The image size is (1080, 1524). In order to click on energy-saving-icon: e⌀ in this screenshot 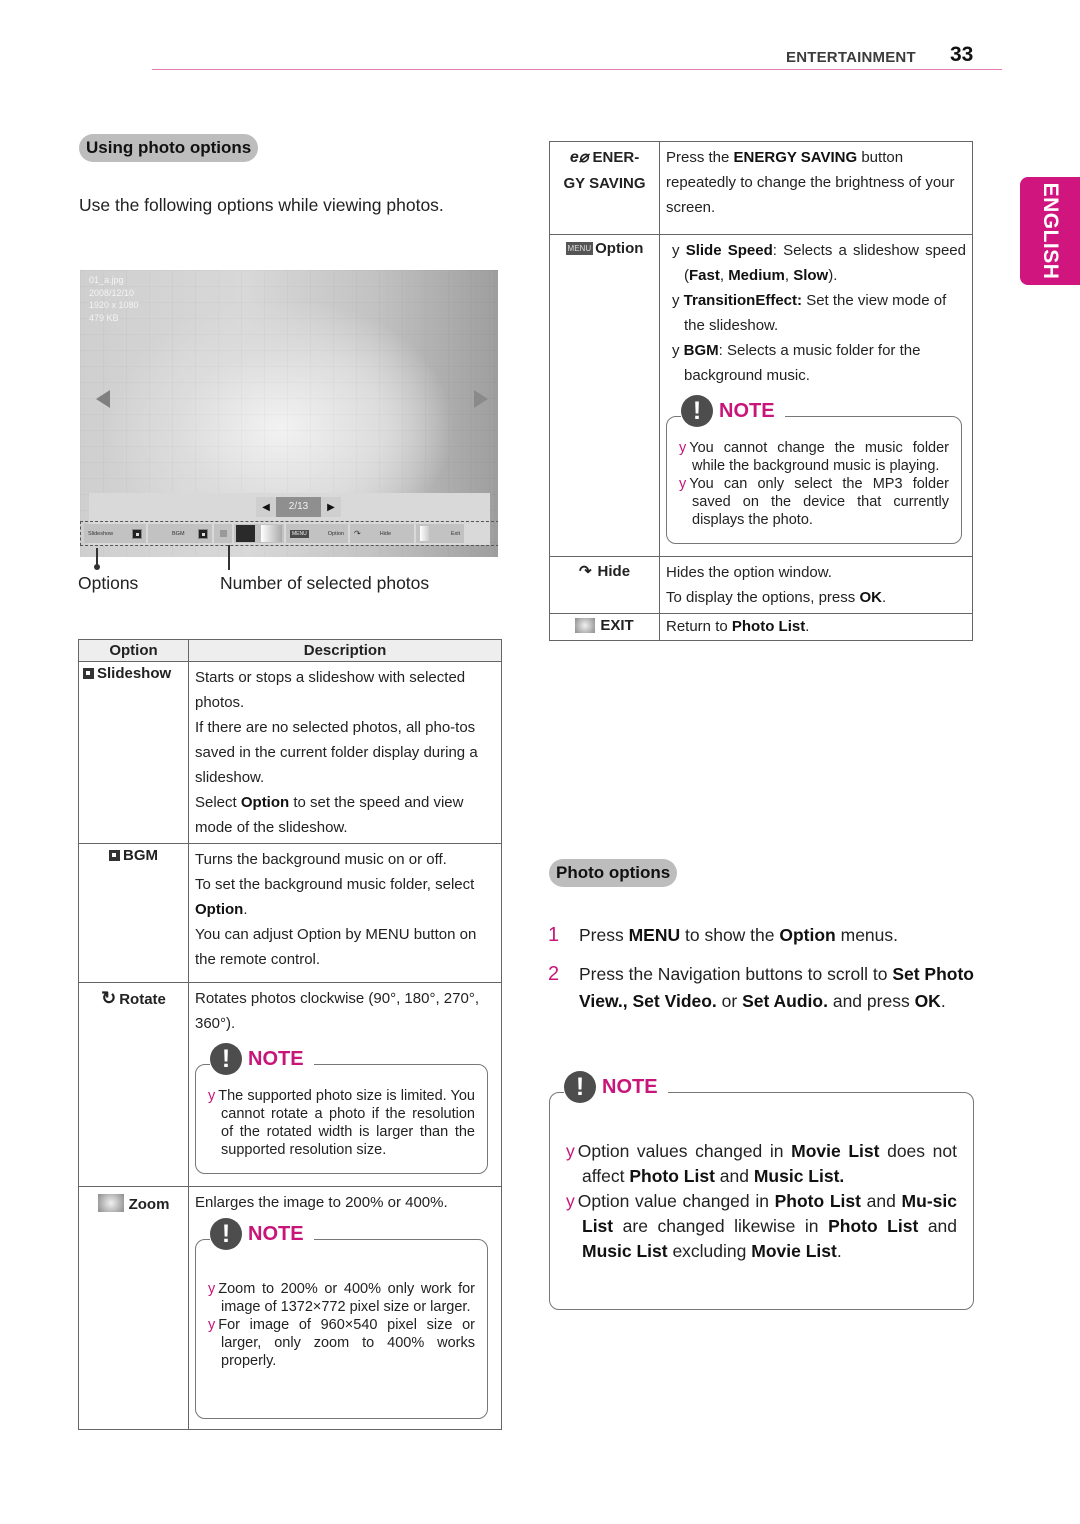, I will do `click(579, 157)`.